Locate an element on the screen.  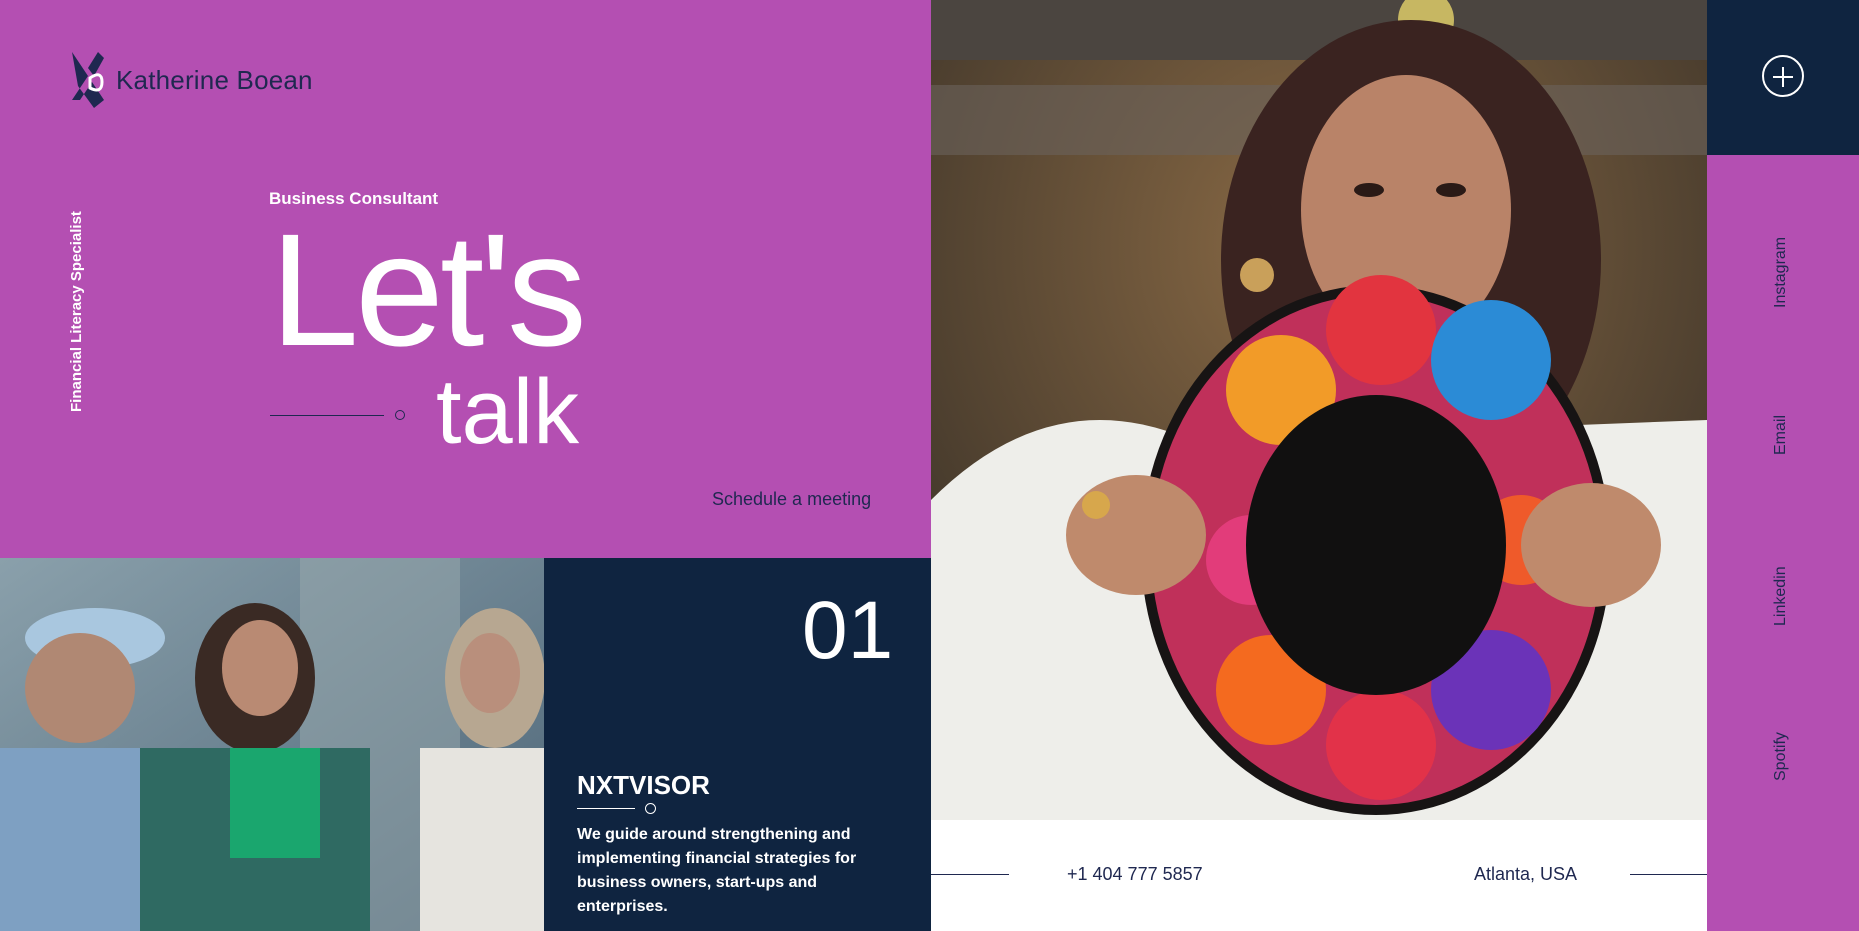
contact-line-left is located at coordinates (970, 874).